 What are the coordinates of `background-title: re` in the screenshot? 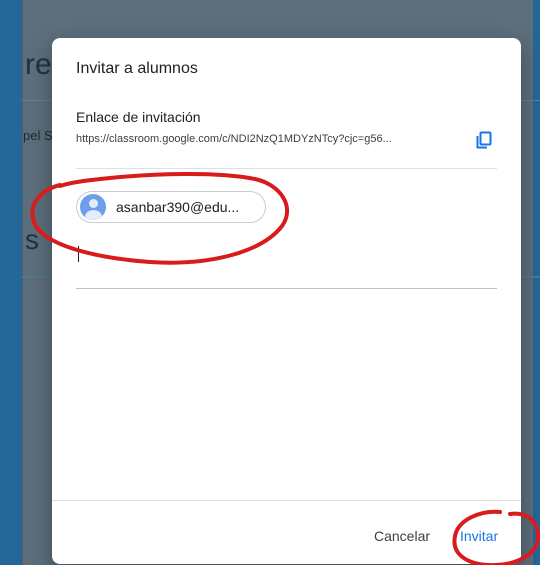 It's located at (38, 64).